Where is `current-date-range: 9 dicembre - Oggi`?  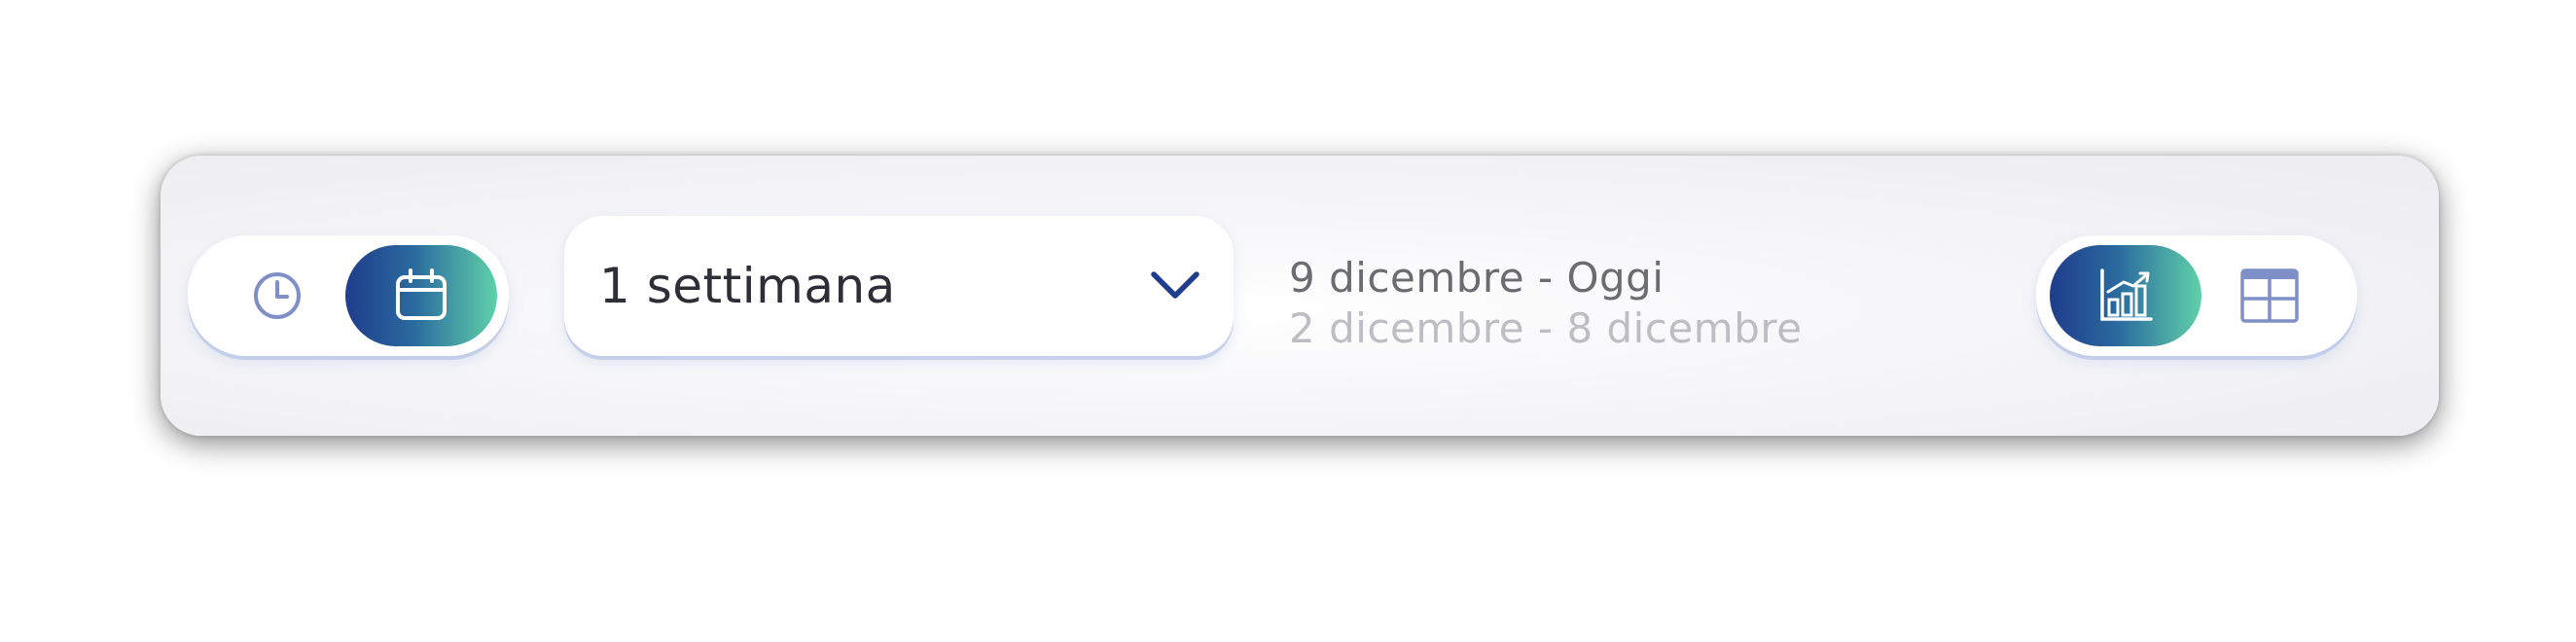
current-date-range: 9 dicembre - Oggi is located at coordinates (1476, 278).